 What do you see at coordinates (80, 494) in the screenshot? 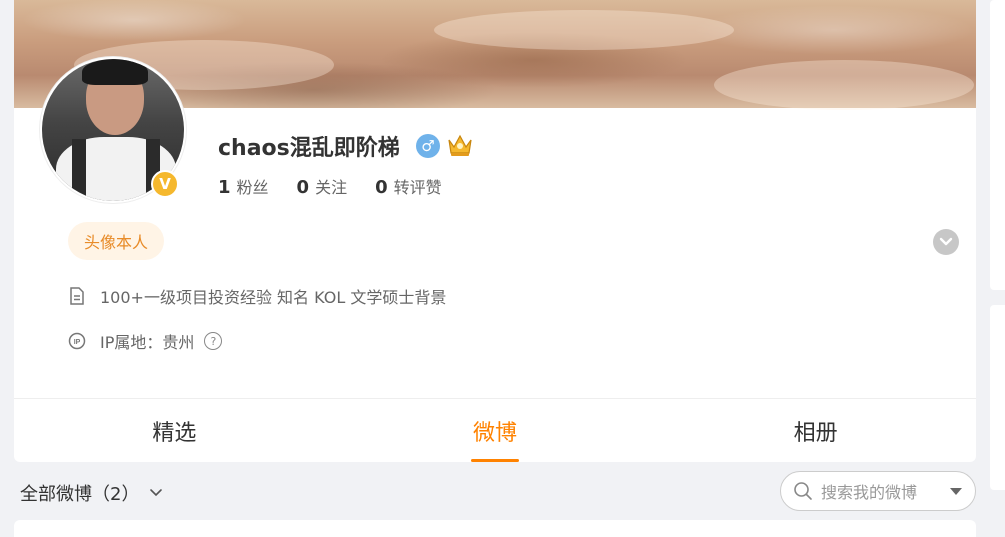
I see `post-filter-label: 全部微博（2）` at bounding box center [80, 494].